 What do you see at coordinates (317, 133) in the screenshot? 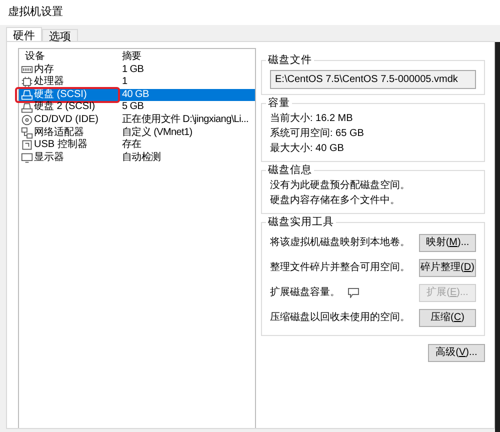
I see `info-text: 系统可用空间: 65 GB` at bounding box center [317, 133].